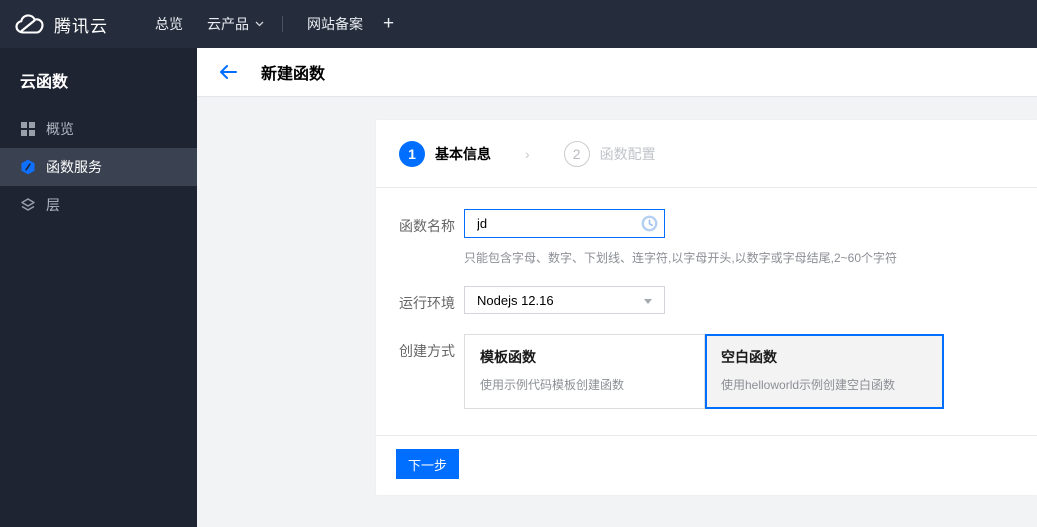 The height and width of the screenshot is (527, 1037). What do you see at coordinates (515, 300) in the screenshot?
I see `runtime-selected-value: Nodejs 12.16` at bounding box center [515, 300].